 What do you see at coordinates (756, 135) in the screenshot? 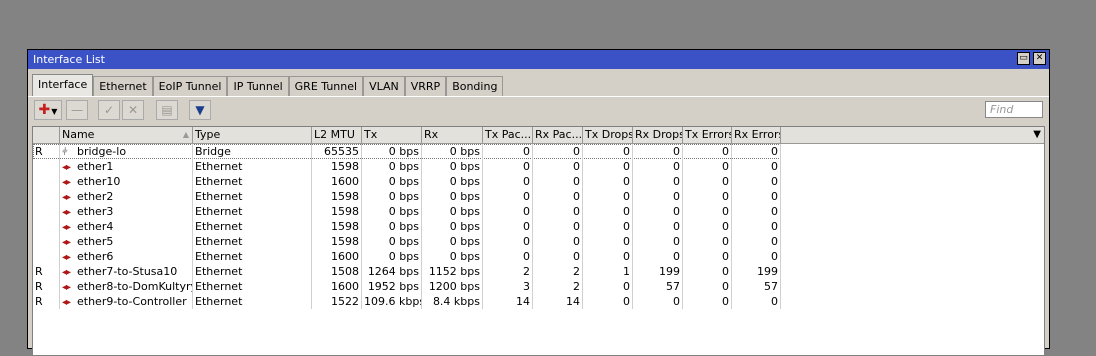
I see `column-header: Rx Errors` at bounding box center [756, 135].